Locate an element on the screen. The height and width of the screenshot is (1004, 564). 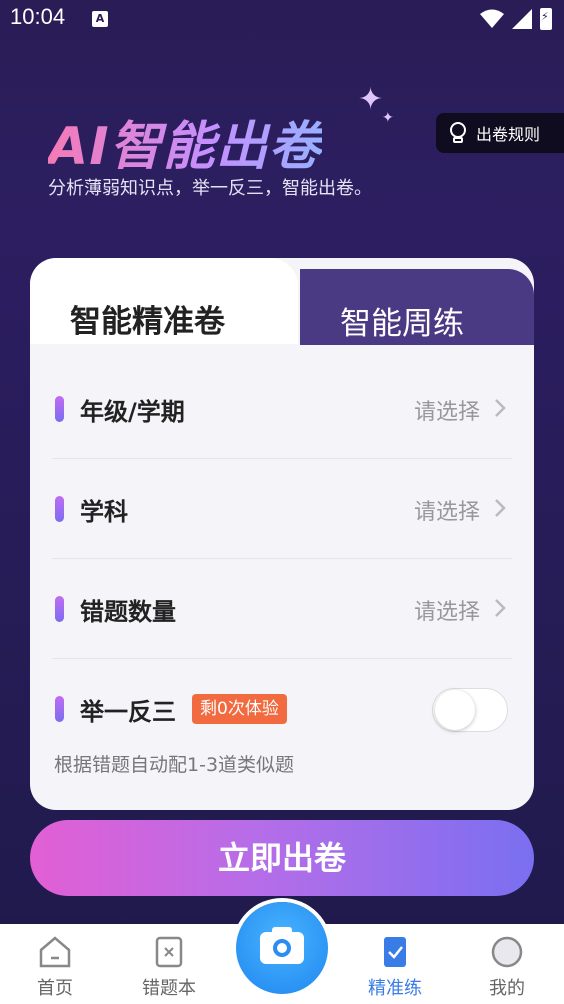
camera-icon is located at coordinates (282, 945).